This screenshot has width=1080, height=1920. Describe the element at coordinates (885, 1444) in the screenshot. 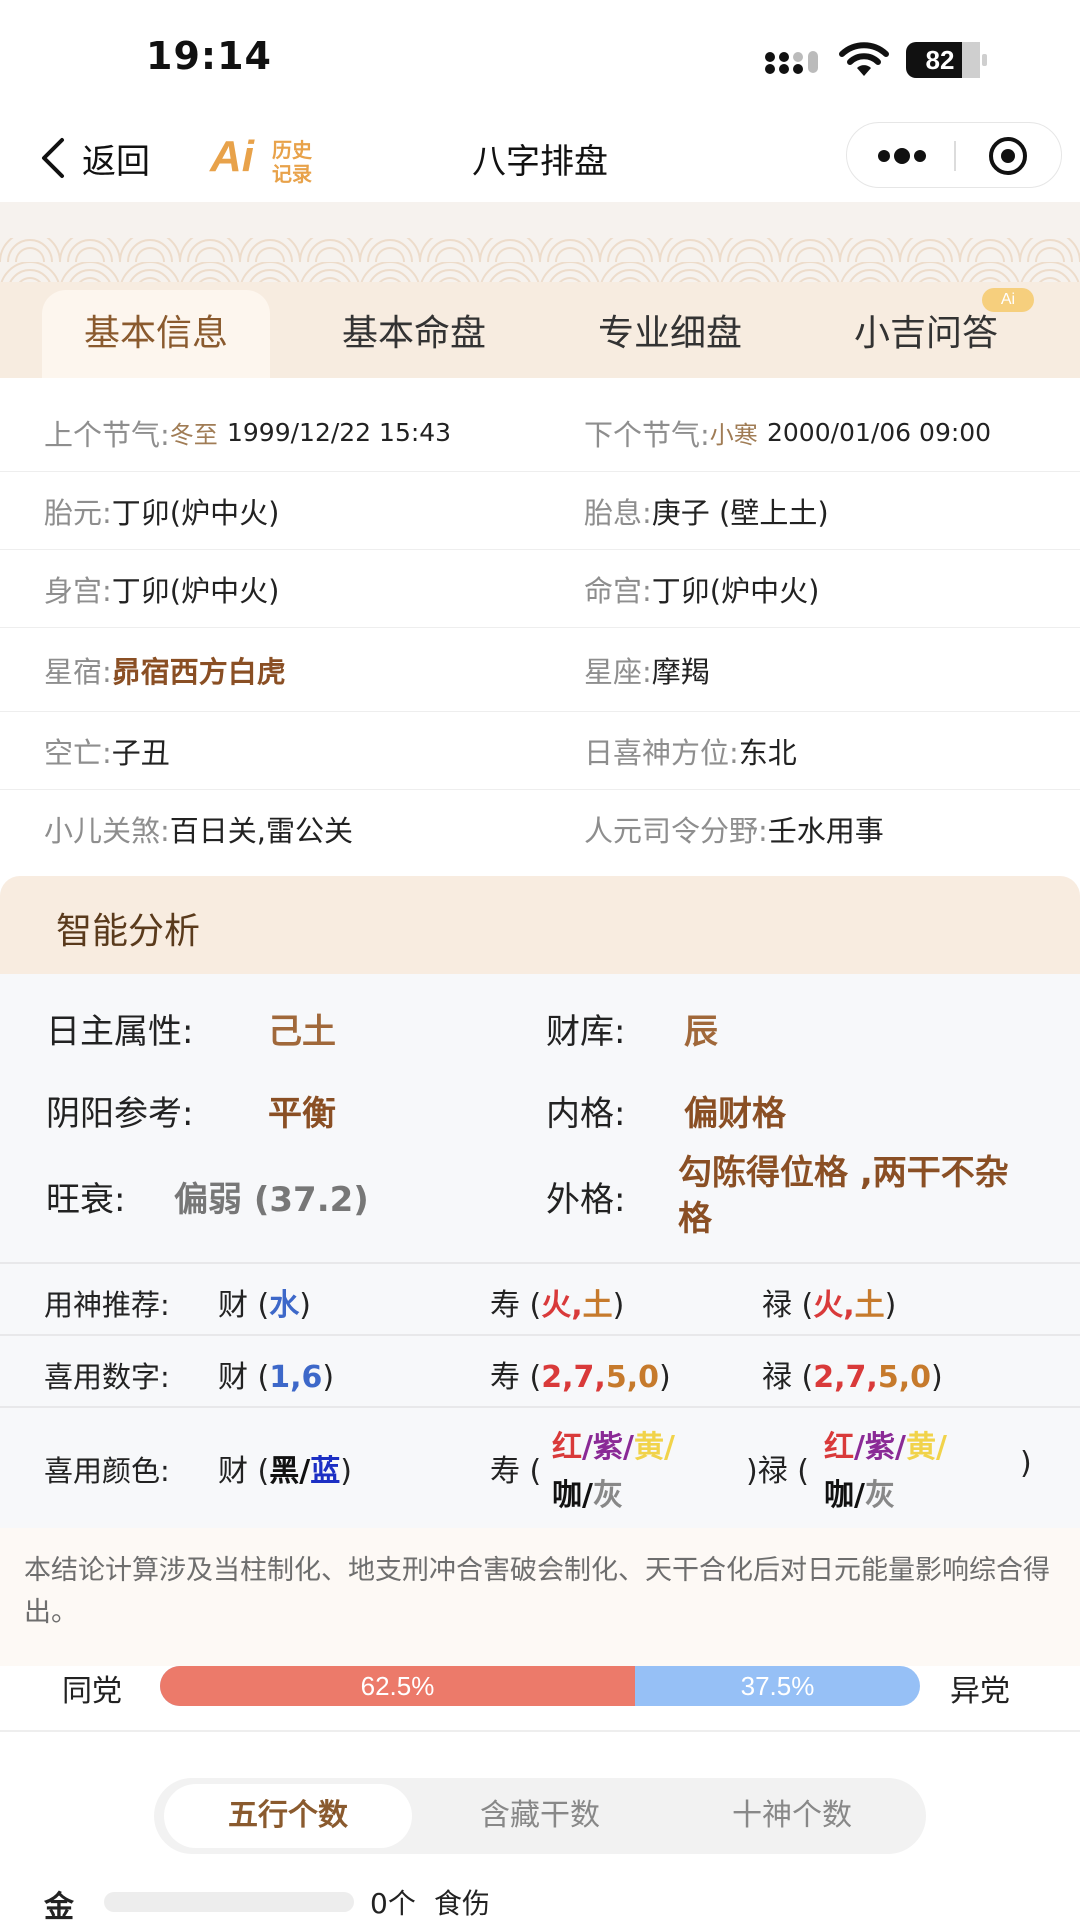

I see `yanse-lu-colors-line1: 红/紫/黄/` at that location.